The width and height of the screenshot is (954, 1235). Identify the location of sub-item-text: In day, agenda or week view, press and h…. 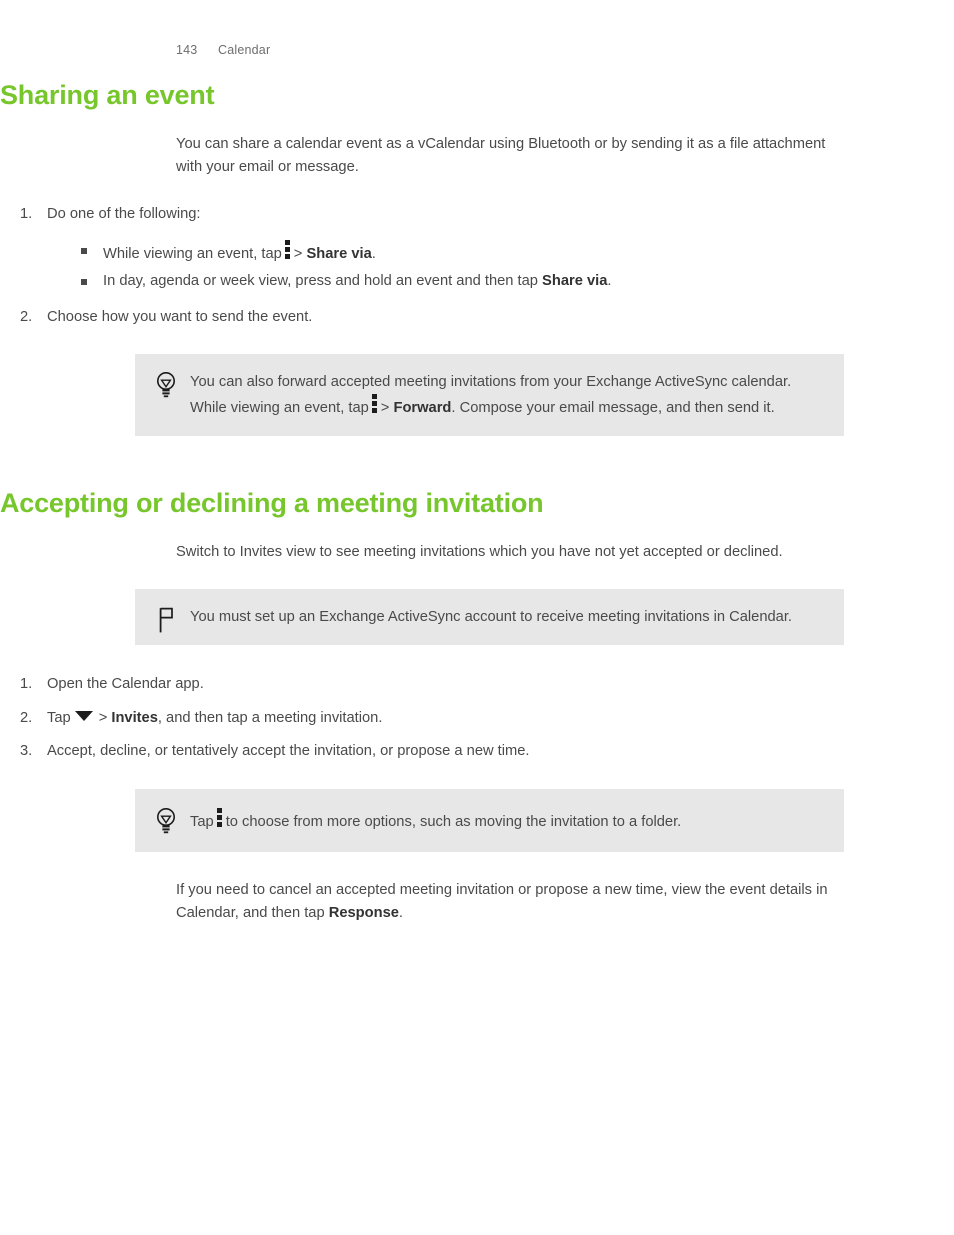
(320, 280).